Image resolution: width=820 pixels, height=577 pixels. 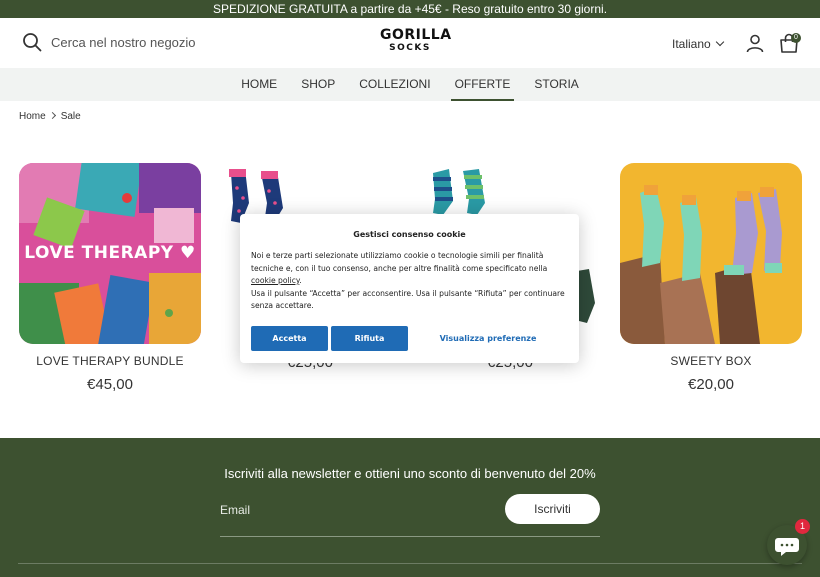 I want to click on breadcrumb: Home Sale, so click(x=50, y=116).